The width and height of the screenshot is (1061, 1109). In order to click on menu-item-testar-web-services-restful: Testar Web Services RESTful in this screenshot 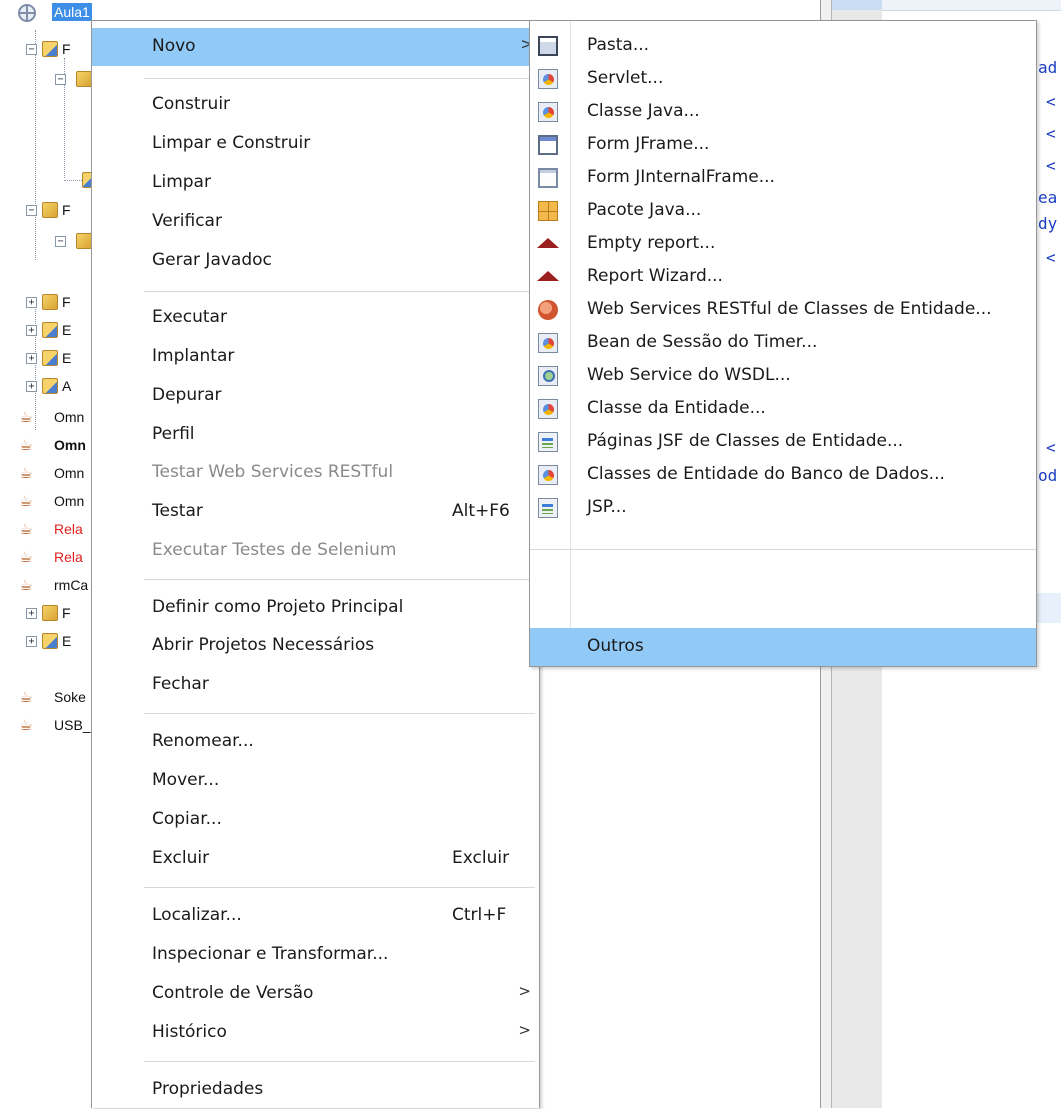, I will do `click(315, 473)`.